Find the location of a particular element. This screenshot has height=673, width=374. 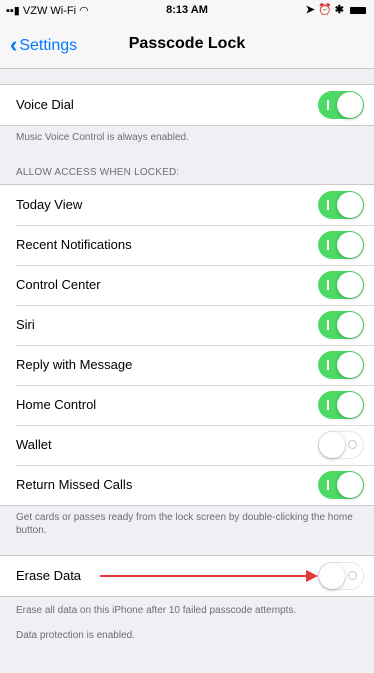

page-title: Passcode Lock is located at coordinates (187, 43).